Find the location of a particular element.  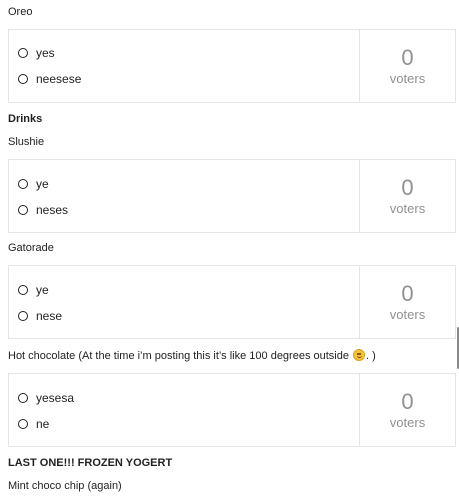

section-heading-drinks: Drinks is located at coordinates (25, 119).